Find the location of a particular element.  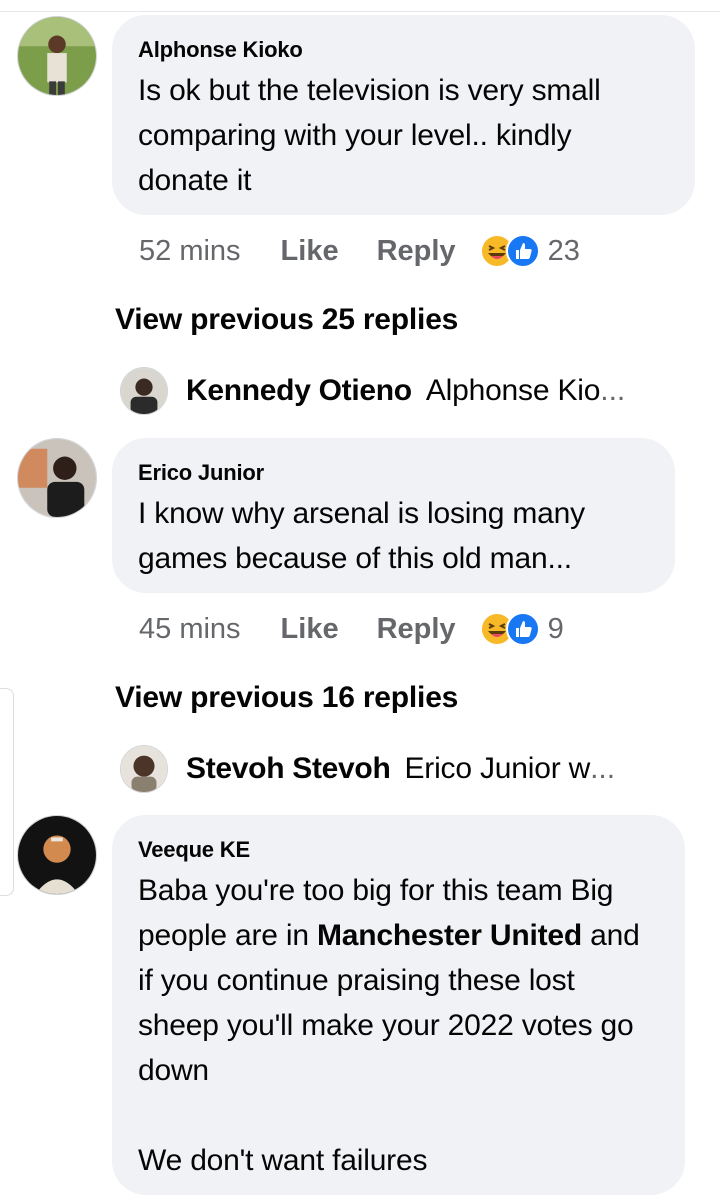

avatar-veeque-ke is located at coordinates (57, 855).